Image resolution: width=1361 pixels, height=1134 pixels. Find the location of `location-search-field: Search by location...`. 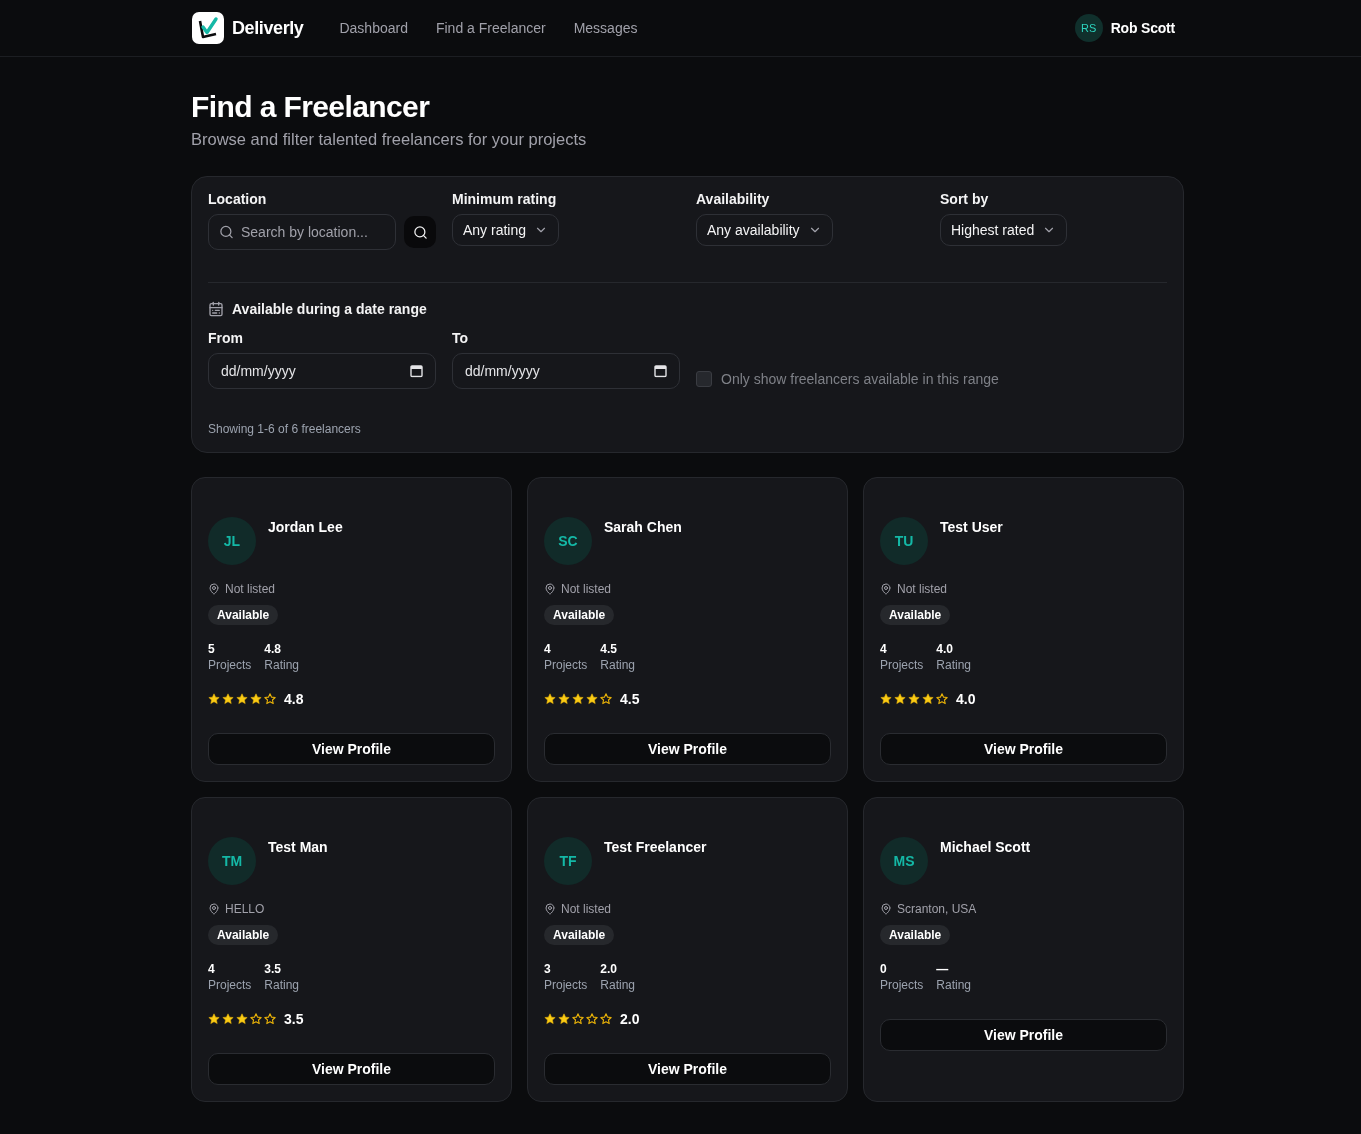

location-search-field: Search by location... is located at coordinates (302, 232).